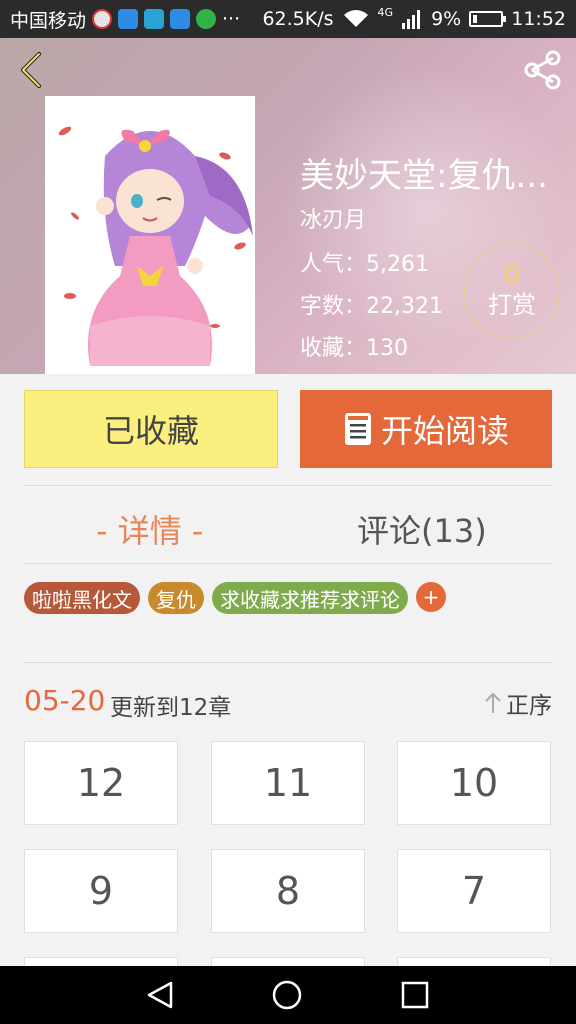 The image size is (576, 1024). Describe the element at coordinates (288, 783) in the screenshot. I see `chapter-tile: 11` at that location.